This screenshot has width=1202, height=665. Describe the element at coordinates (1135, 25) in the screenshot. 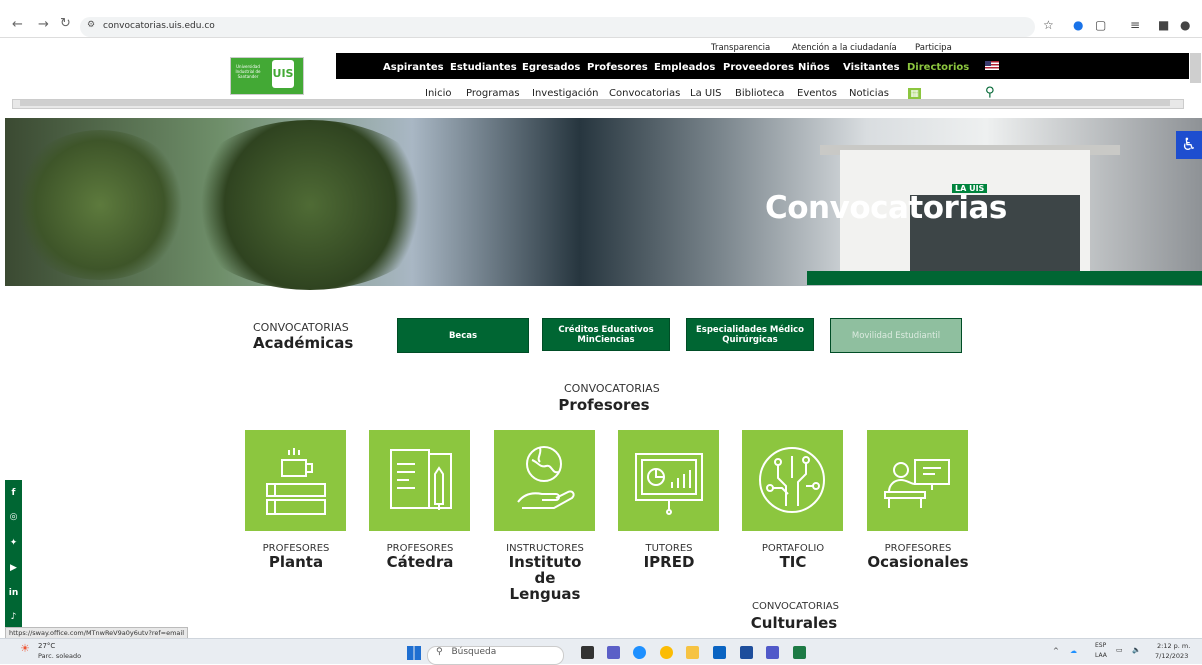

I see `reading-list-icon: ≡` at that location.